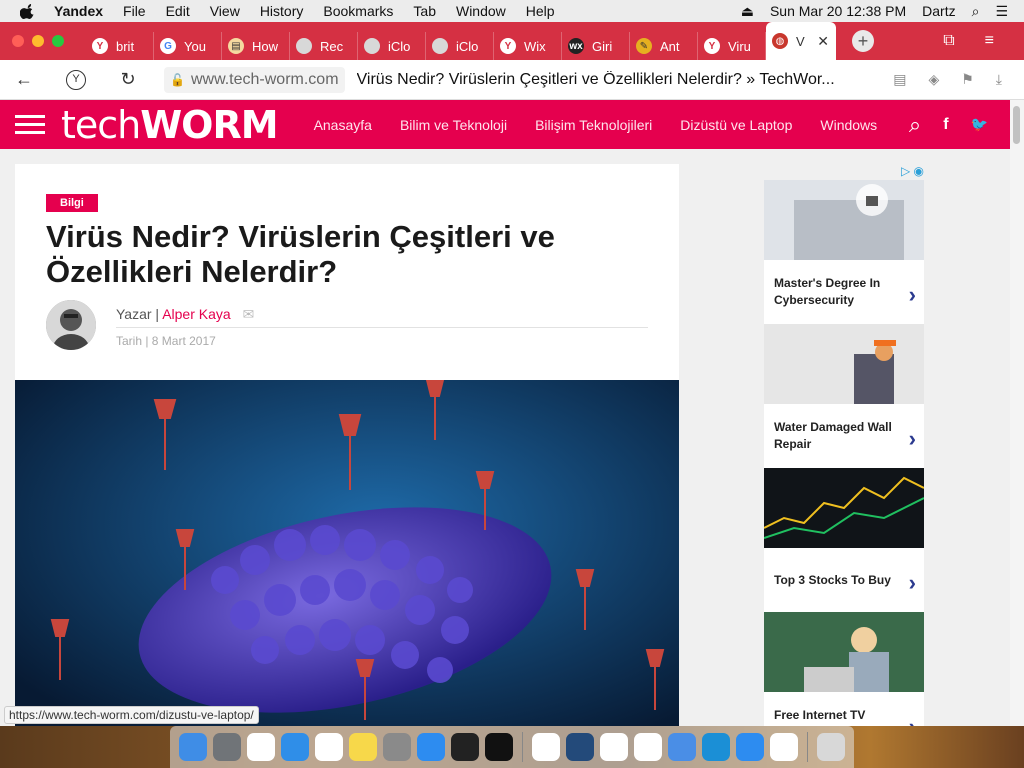 The image size is (1024, 768). What do you see at coordinates (30, 124) in the screenshot?
I see `hamburger-menu-icon` at bounding box center [30, 124].